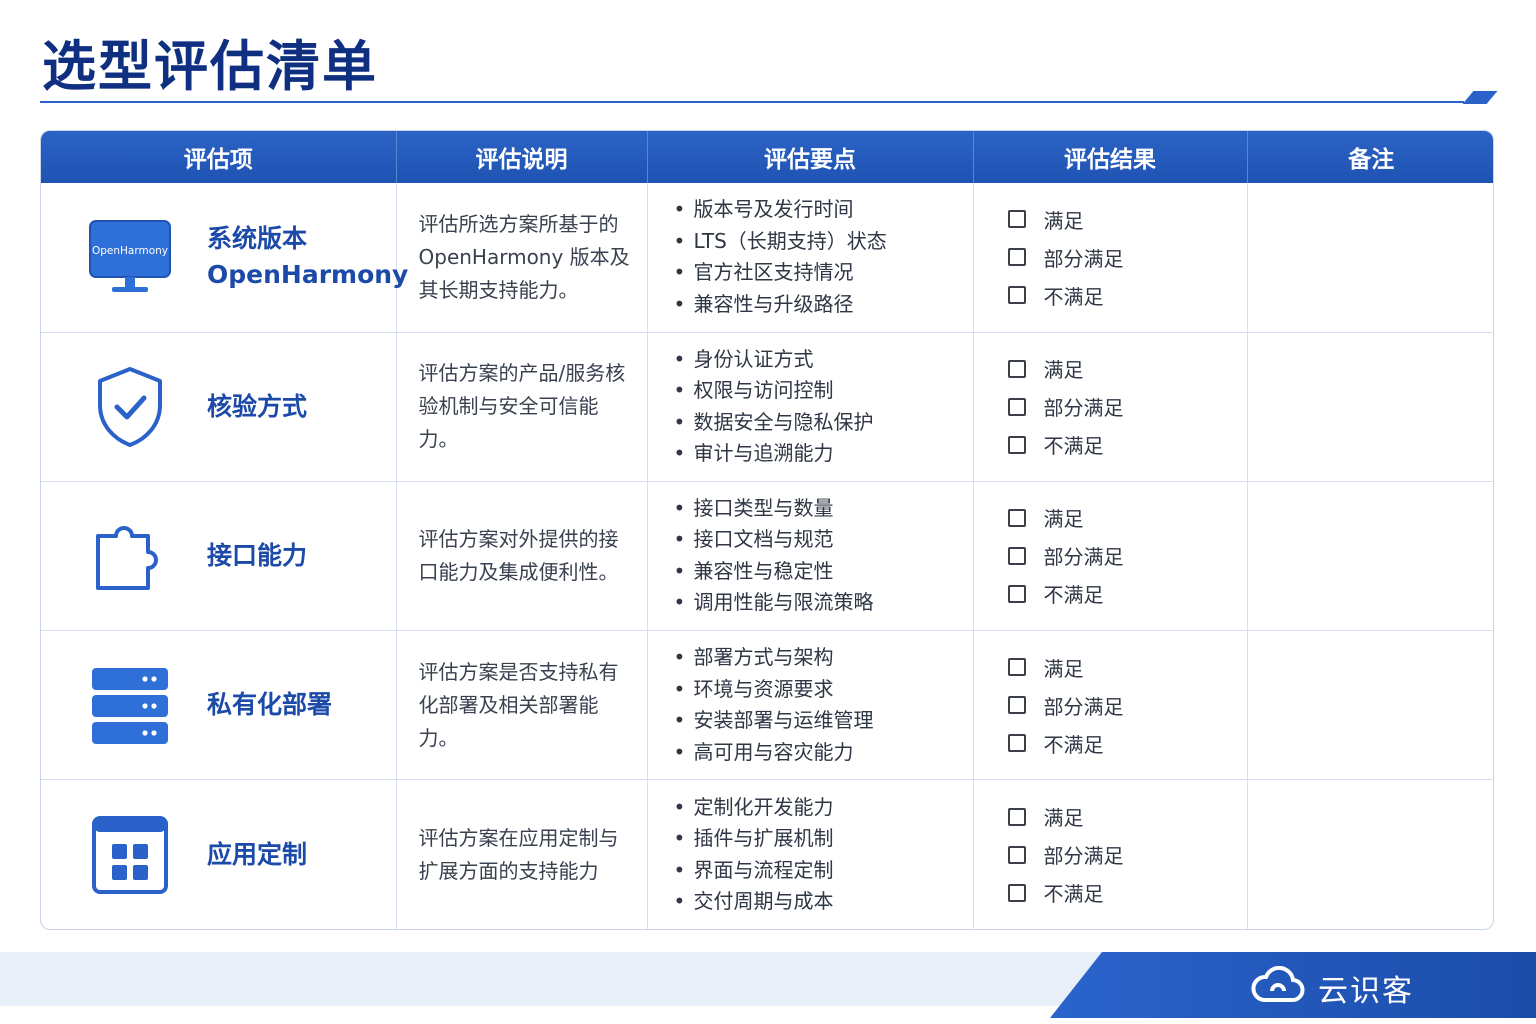 Image resolution: width=1536 pixels, height=1024 pixels. I want to click on point-item: 接口文档与规范, so click(823, 540).